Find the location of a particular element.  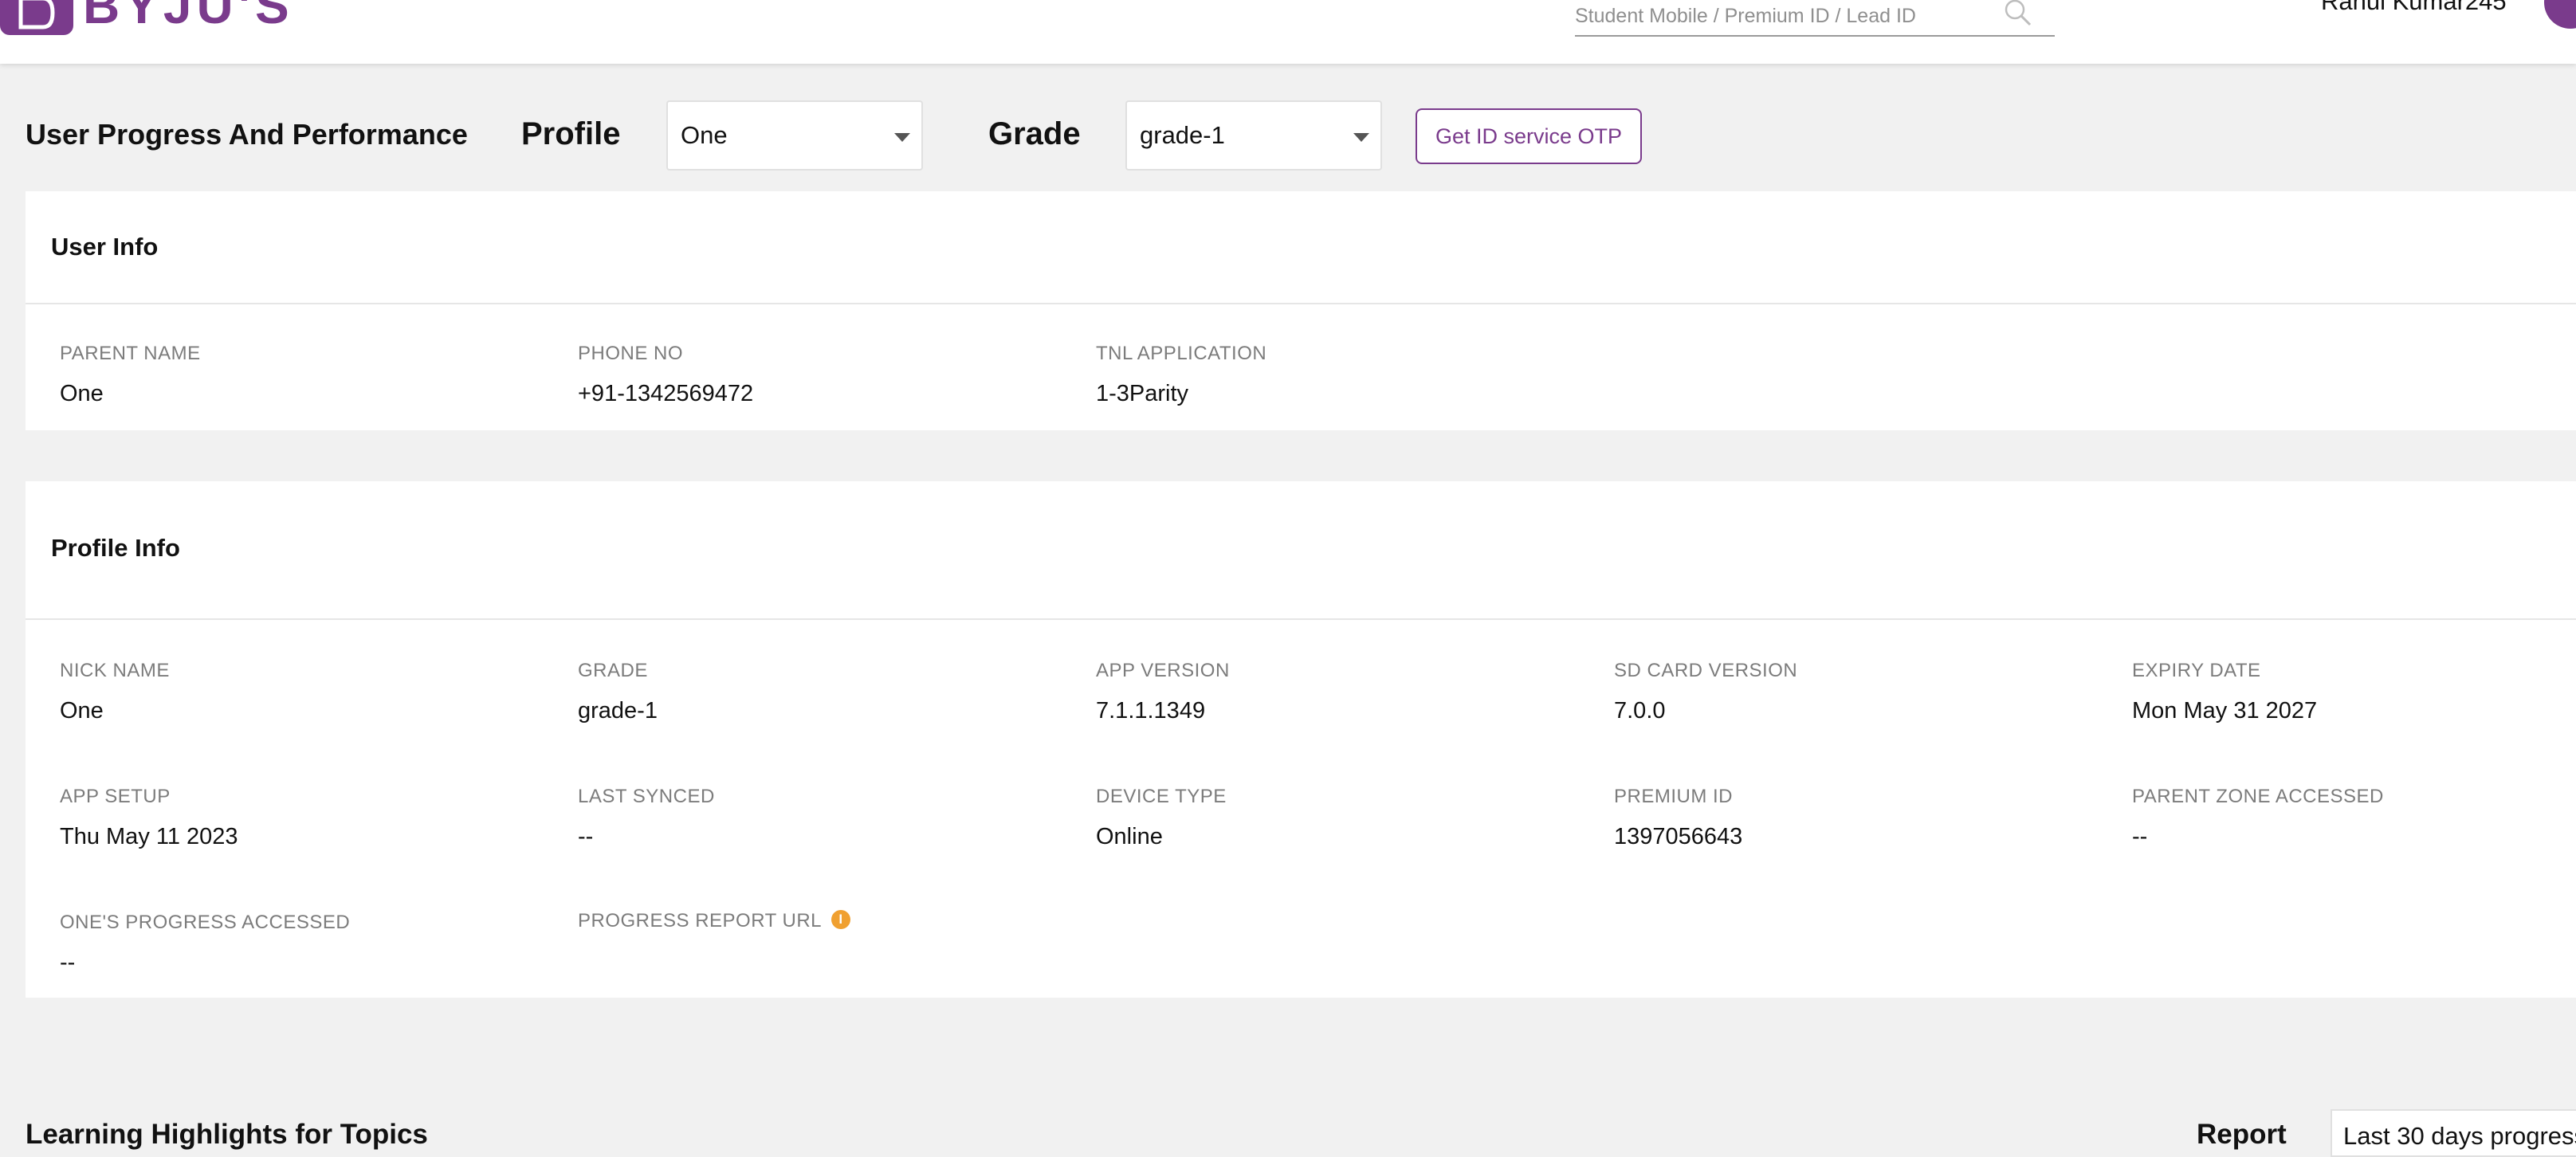

field-label: LAST SYNCED is located at coordinates (646, 796).